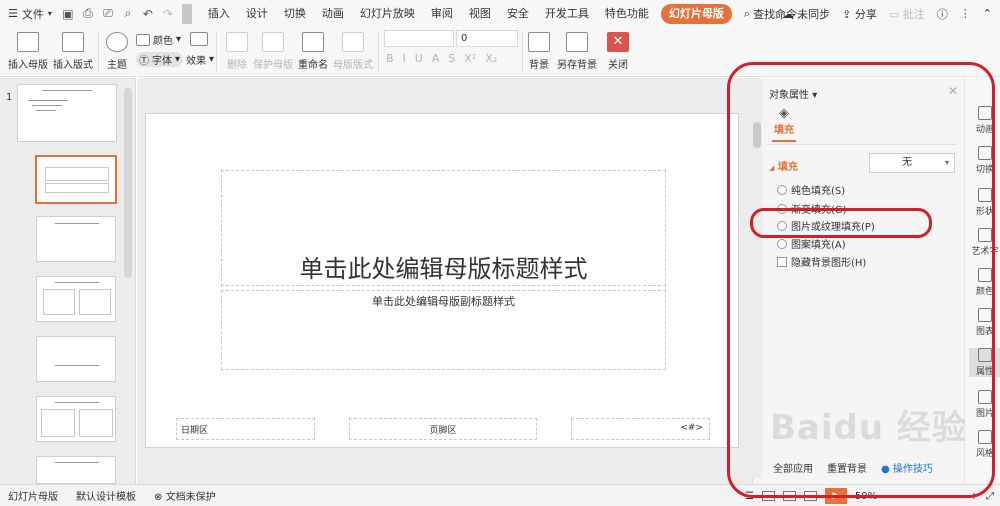 This screenshot has height=506, width=1000. I want to click on print-icon: ⎚, so click(108, 14).